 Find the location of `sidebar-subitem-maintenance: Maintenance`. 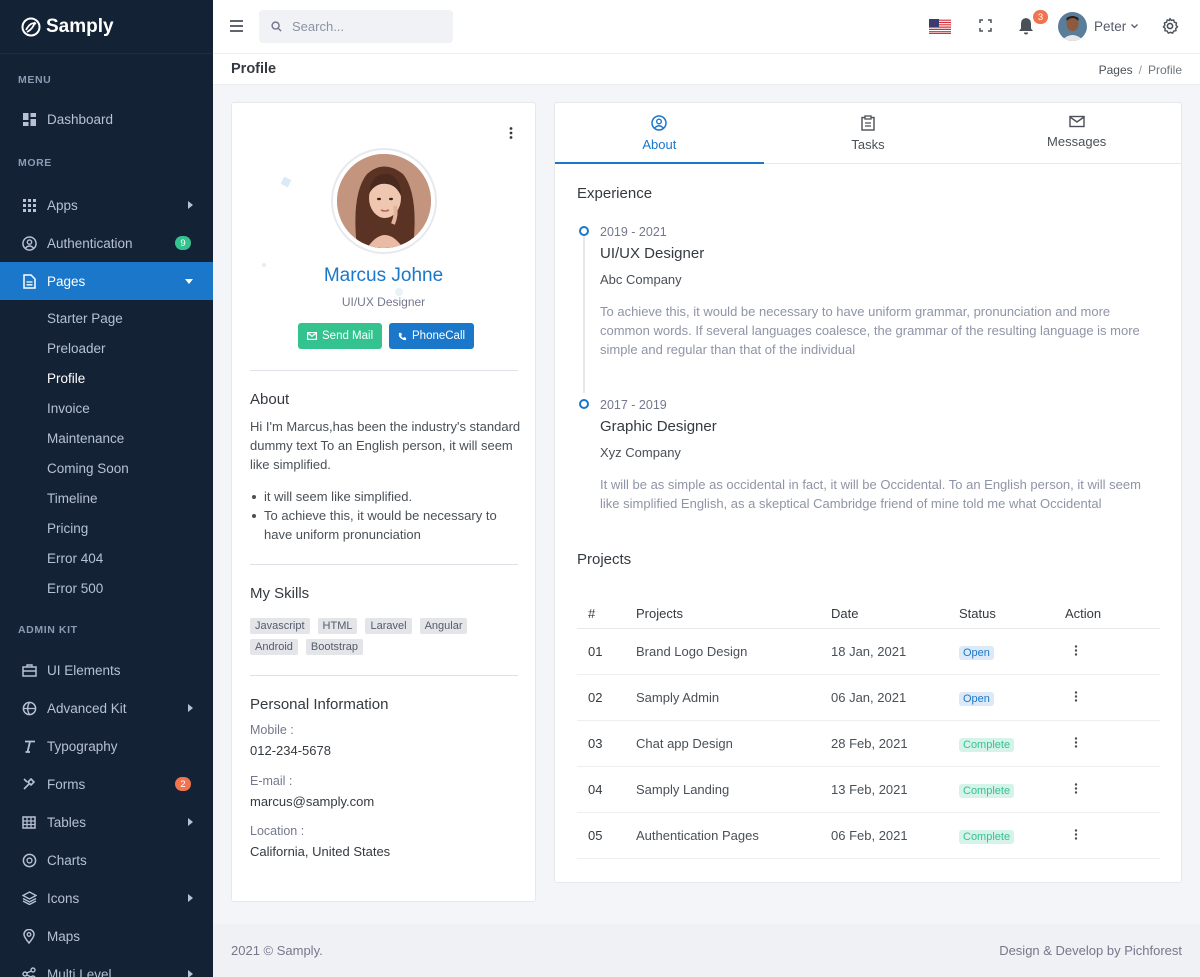

sidebar-subitem-maintenance: Maintenance is located at coordinates (106, 438).